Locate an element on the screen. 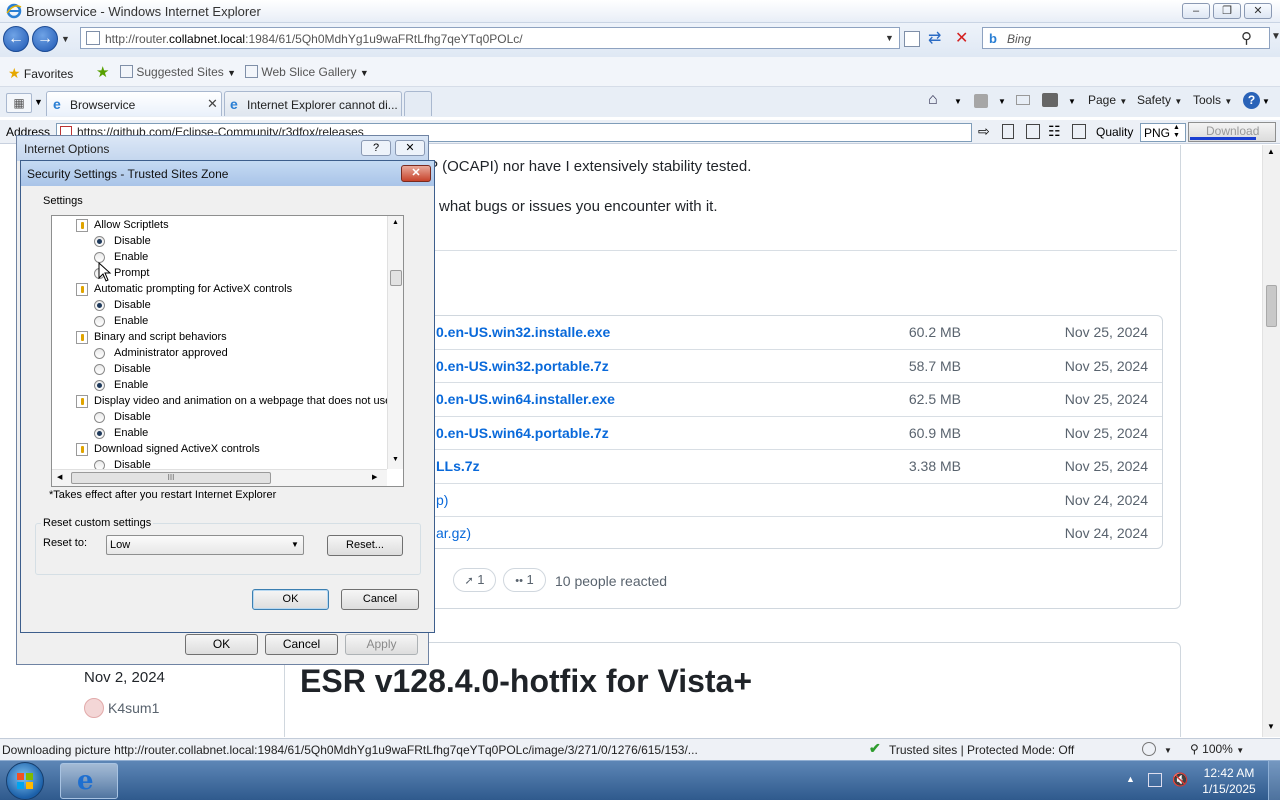 The image size is (1280, 800). tree-hscrollbar: ◀ III ▶ is located at coordinates (219, 477).